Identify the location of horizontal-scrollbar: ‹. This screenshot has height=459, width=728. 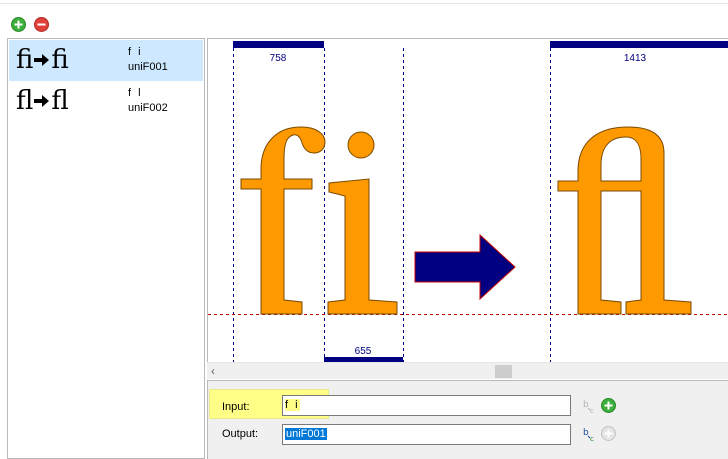
(467, 370).